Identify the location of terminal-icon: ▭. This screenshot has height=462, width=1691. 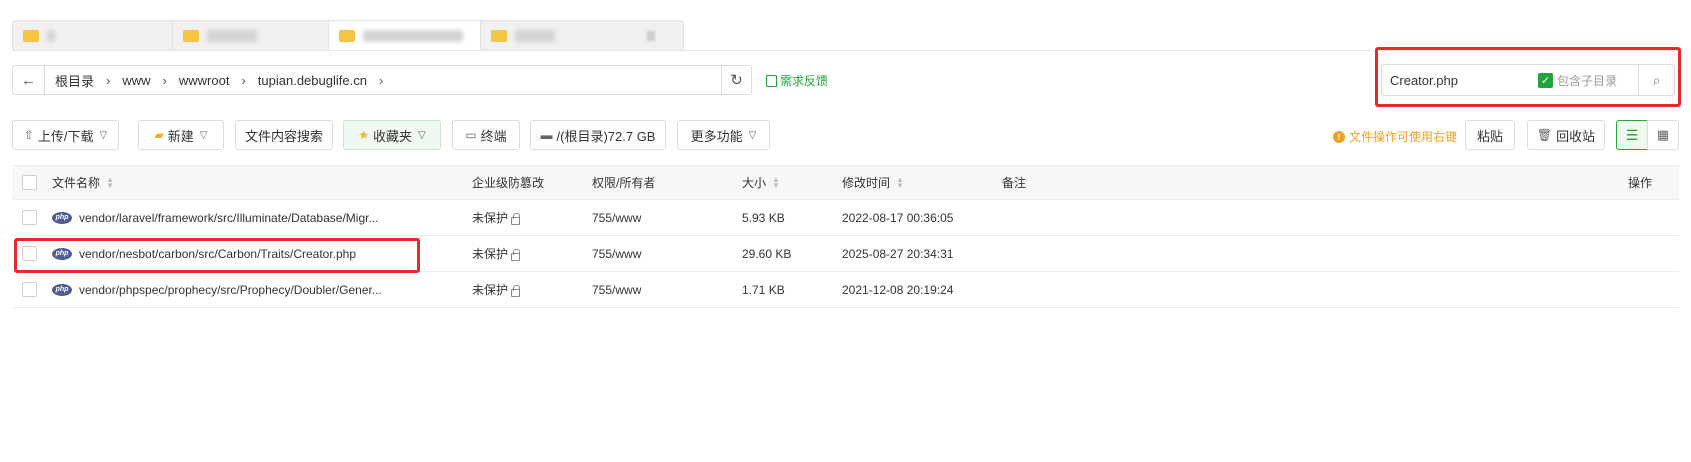
(471, 135).